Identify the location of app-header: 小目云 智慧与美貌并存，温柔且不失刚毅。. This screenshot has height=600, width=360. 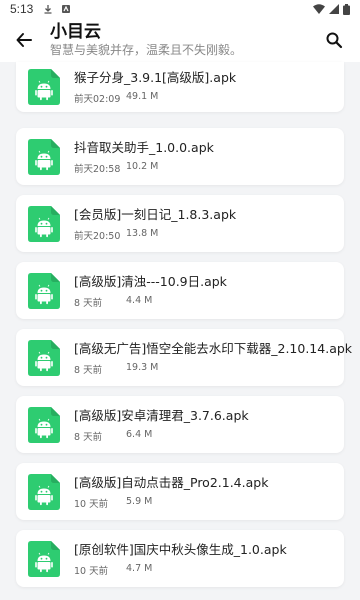
(180, 40).